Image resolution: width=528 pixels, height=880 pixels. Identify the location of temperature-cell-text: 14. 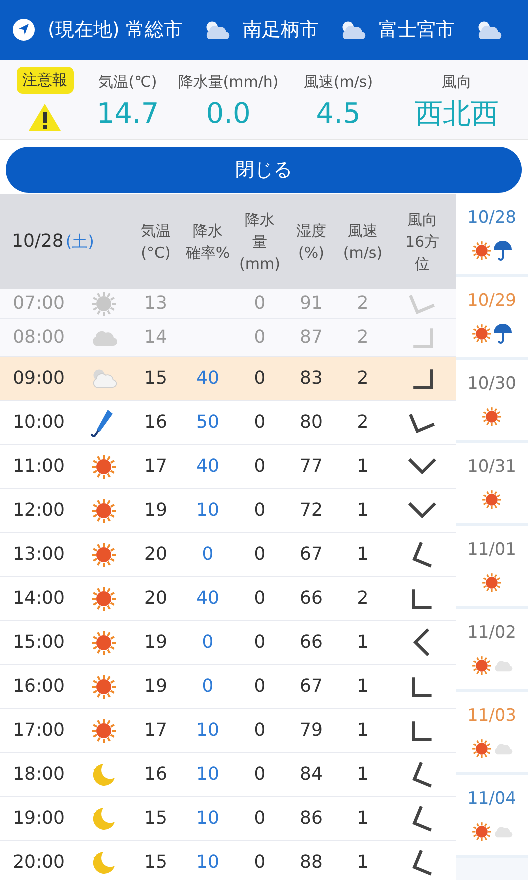
(156, 338).